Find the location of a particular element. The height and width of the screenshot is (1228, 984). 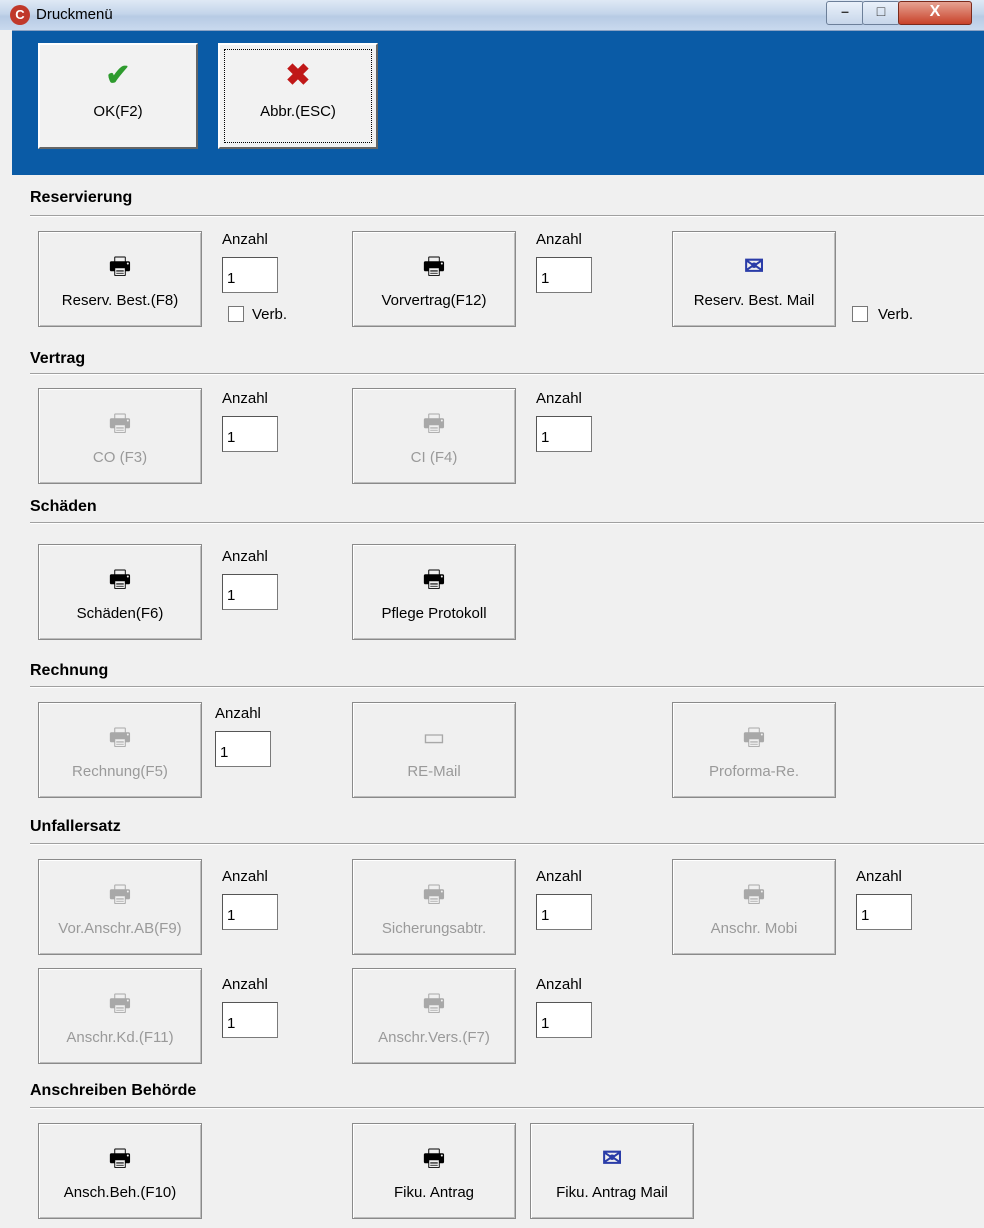

anschr-kd-count-input is located at coordinates (250, 1020).